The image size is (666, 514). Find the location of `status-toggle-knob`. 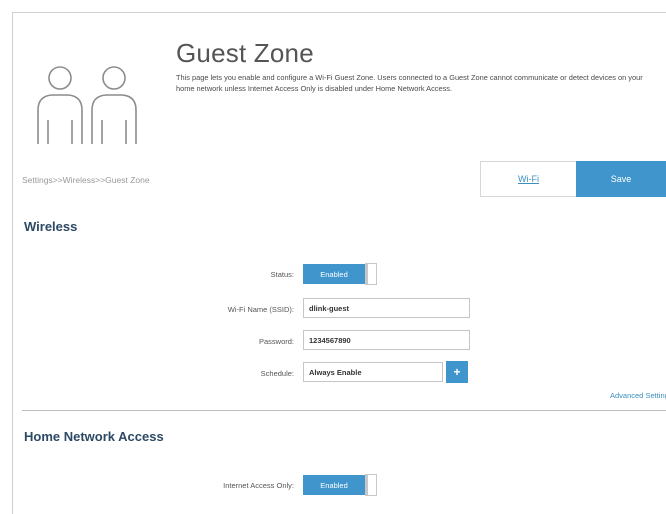

status-toggle-knob is located at coordinates (371, 274).